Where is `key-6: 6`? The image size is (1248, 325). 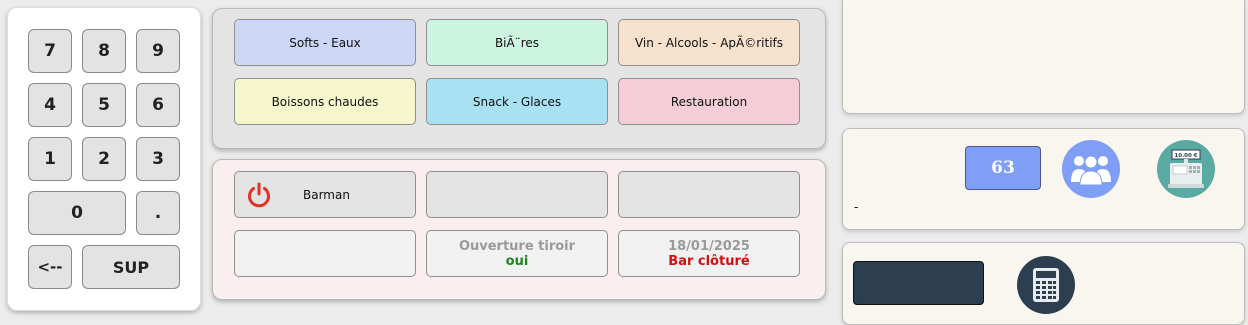
key-6: 6 is located at coordinates (158, 105).